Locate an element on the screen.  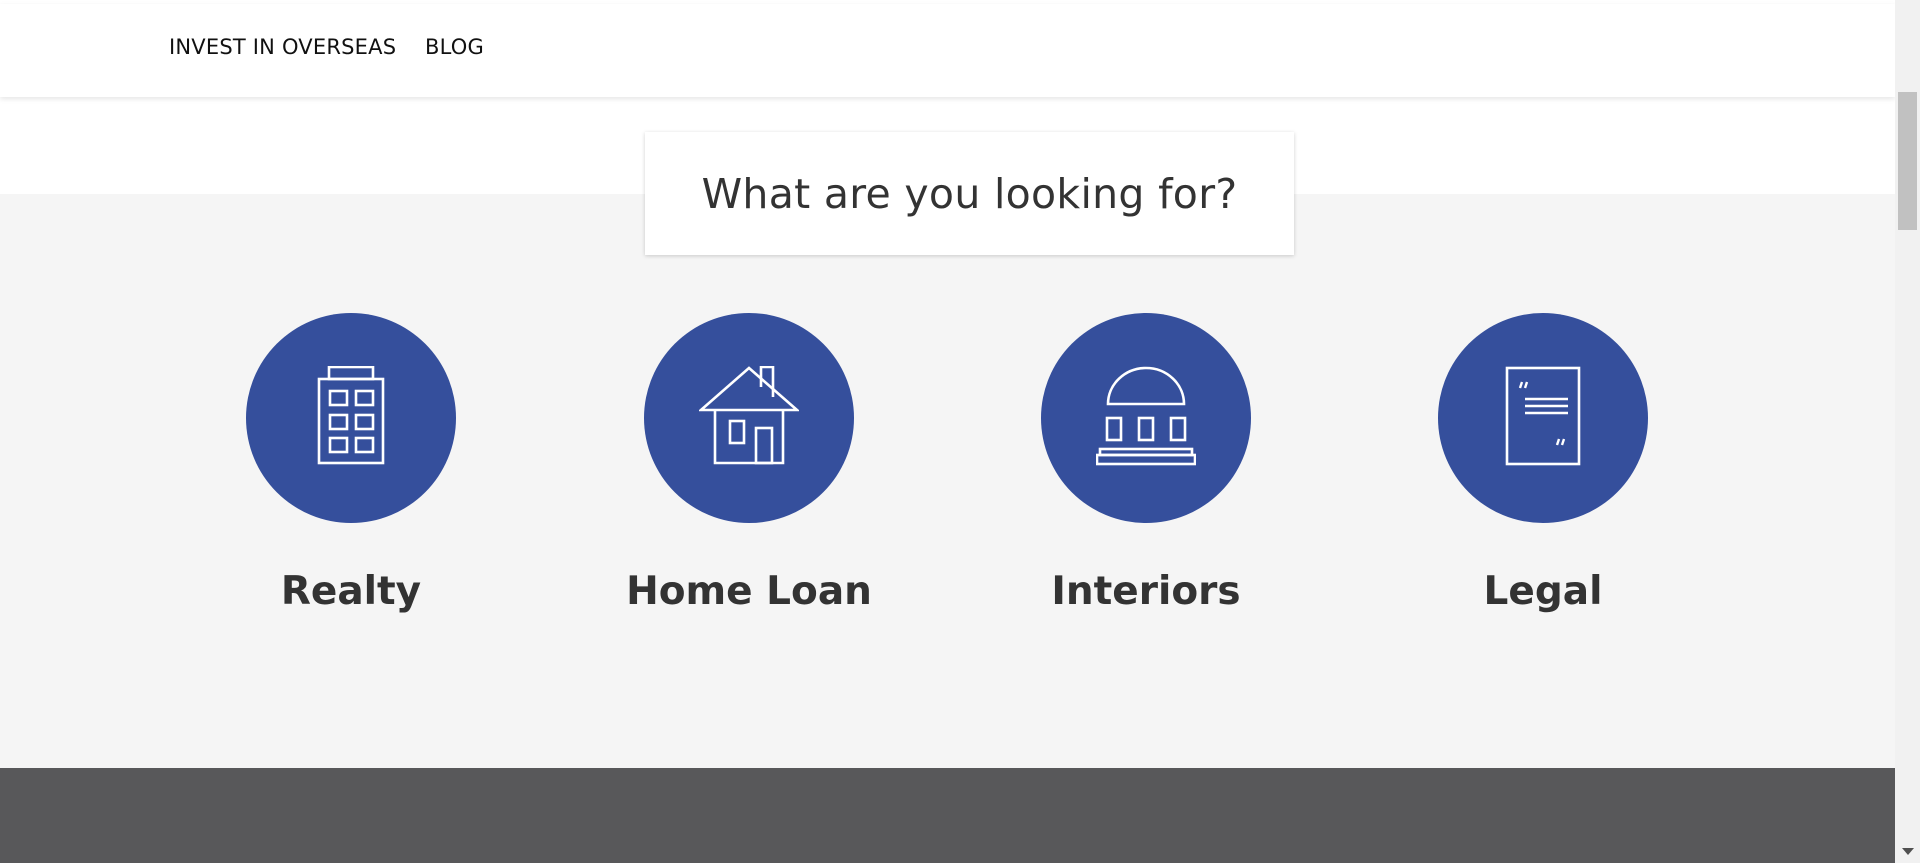
service-label-realty: Realty is located at coordinates (351, 591).